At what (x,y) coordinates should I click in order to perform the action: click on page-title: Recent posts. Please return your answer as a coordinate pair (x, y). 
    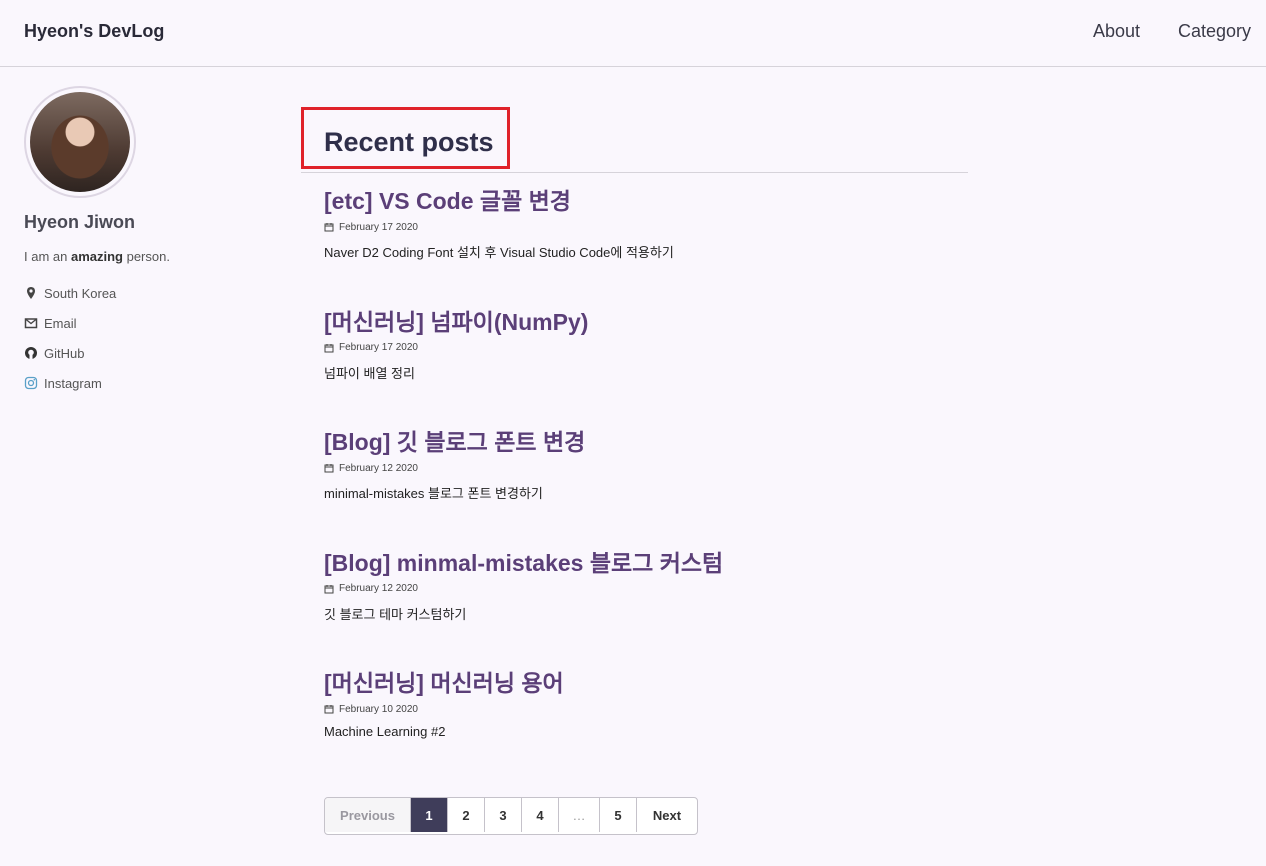
    Looking at the image, I should click on (409, 142).